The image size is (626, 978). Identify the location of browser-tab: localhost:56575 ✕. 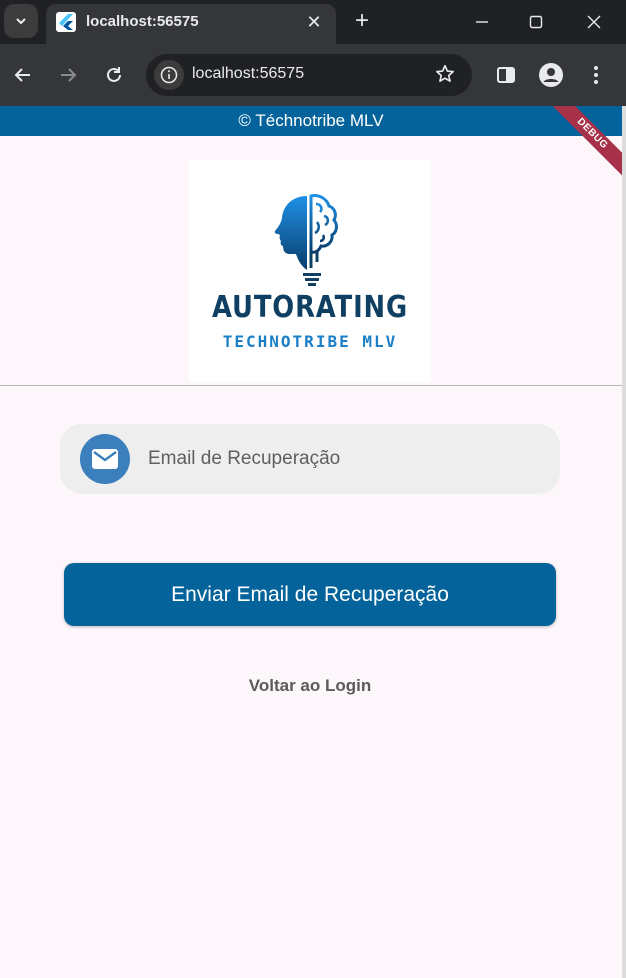
(191, 24).